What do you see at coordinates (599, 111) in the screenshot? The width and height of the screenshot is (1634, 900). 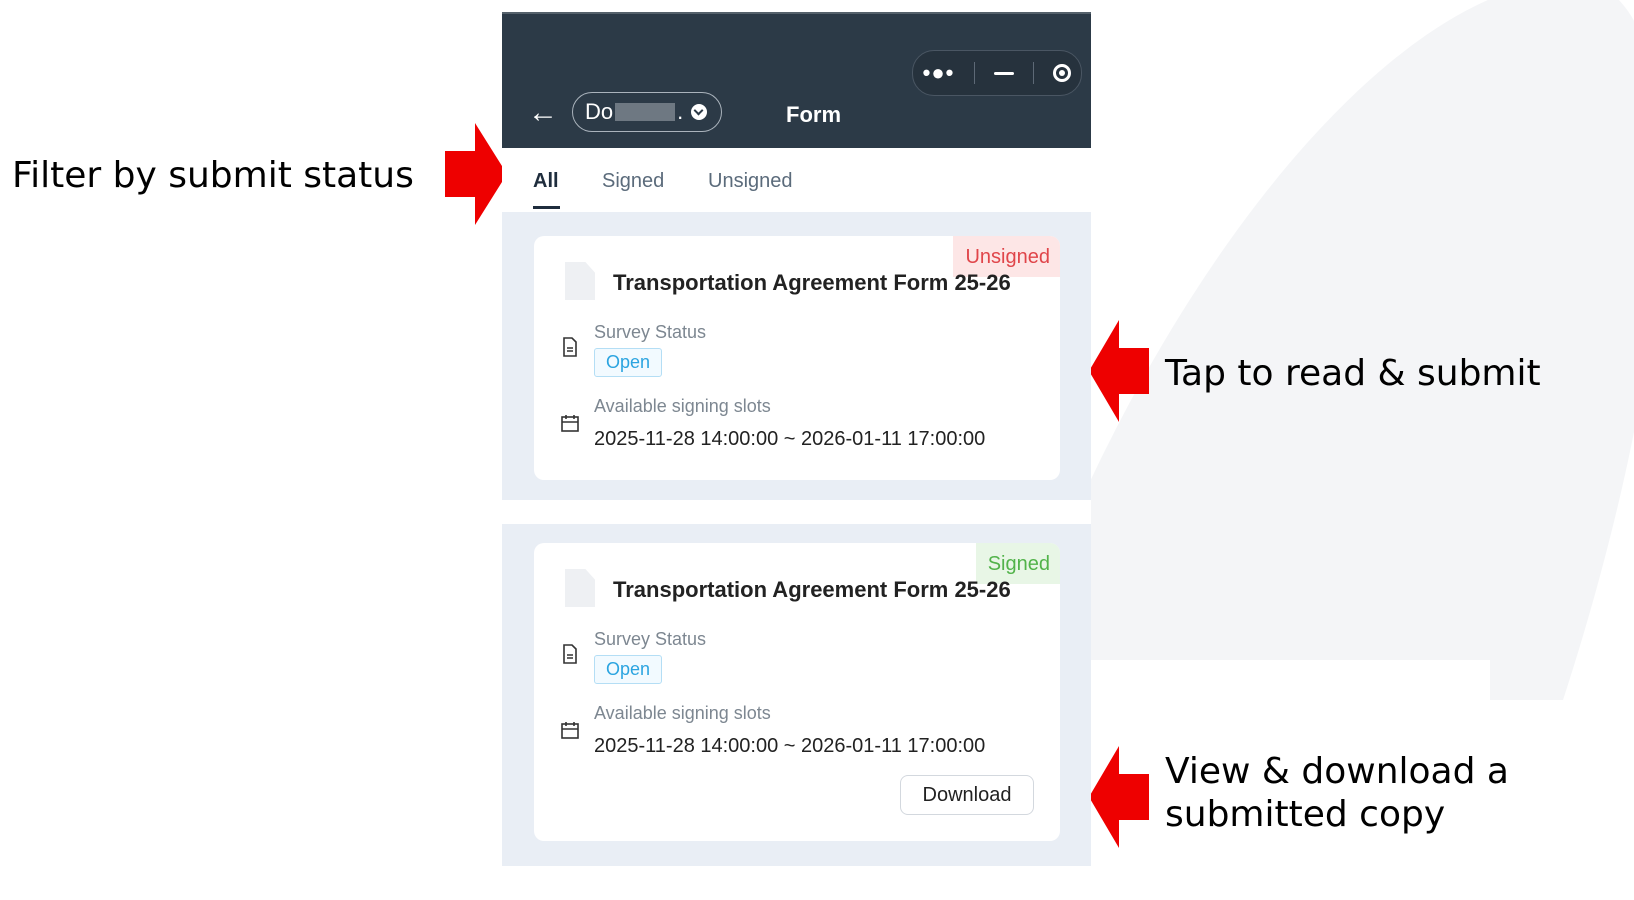 I see `school-name-prefix: Do` at bounding box center [599, 111].